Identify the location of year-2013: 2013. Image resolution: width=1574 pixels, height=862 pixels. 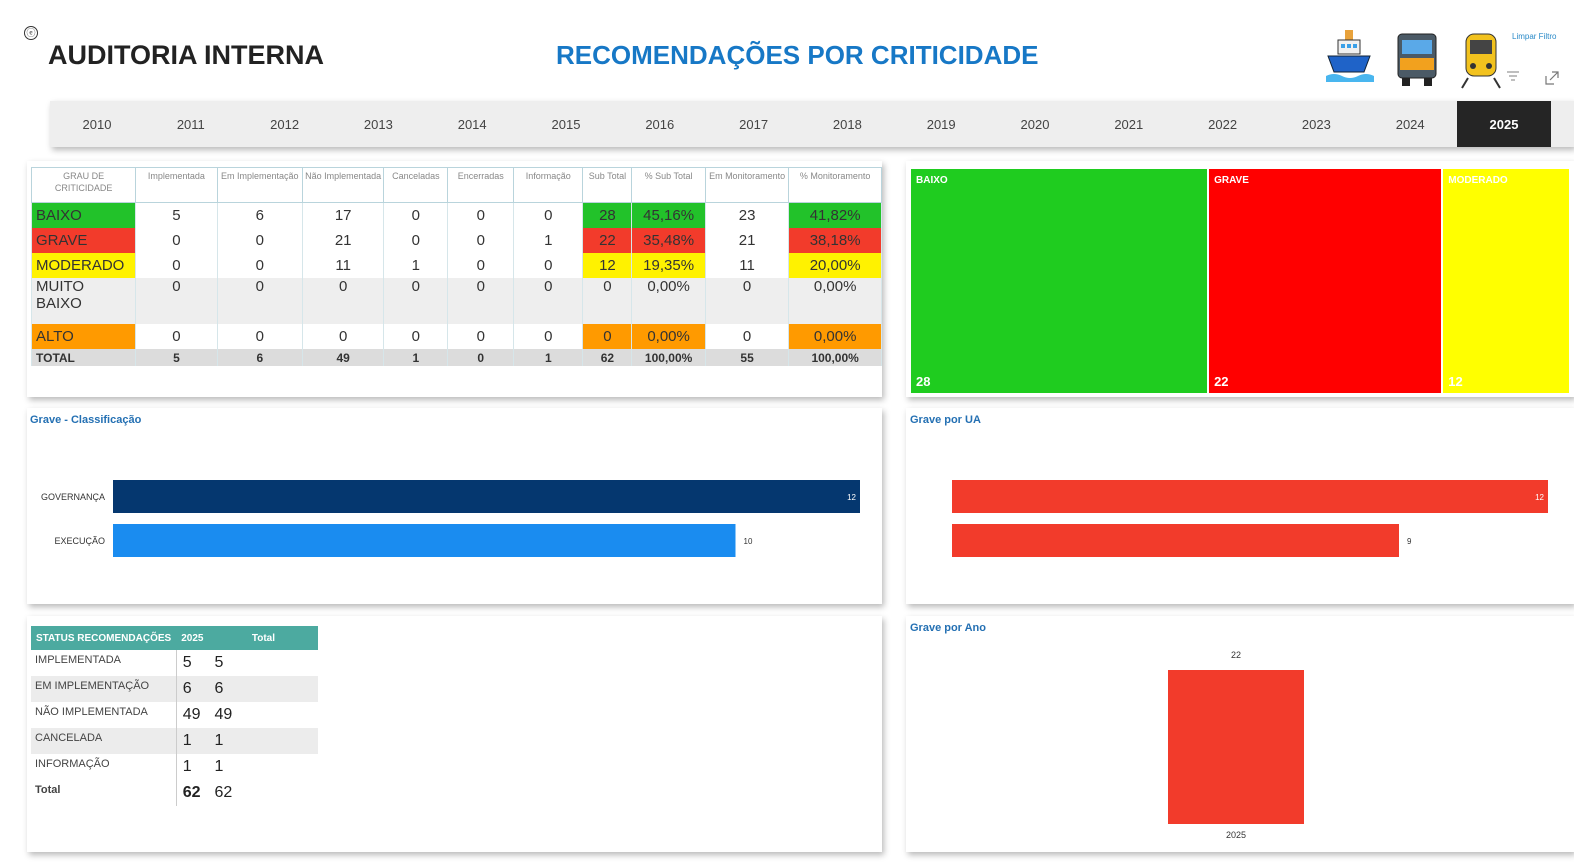
(378, 124).